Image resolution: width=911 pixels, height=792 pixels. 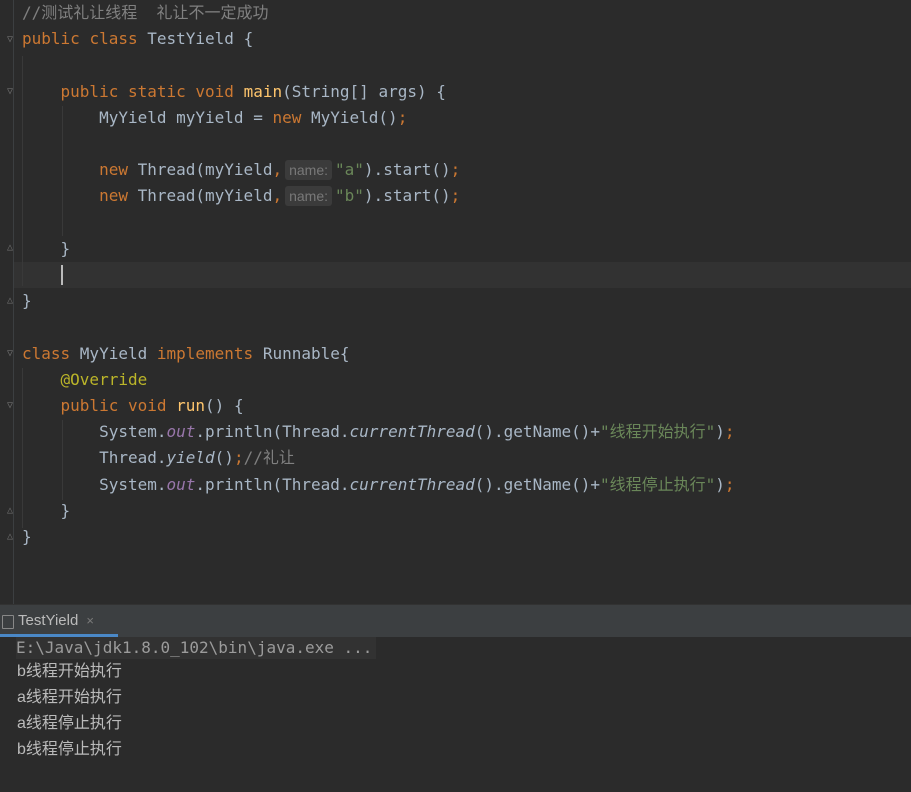 I want to click on code-token: Runnable{, so click(x=306, y=353).